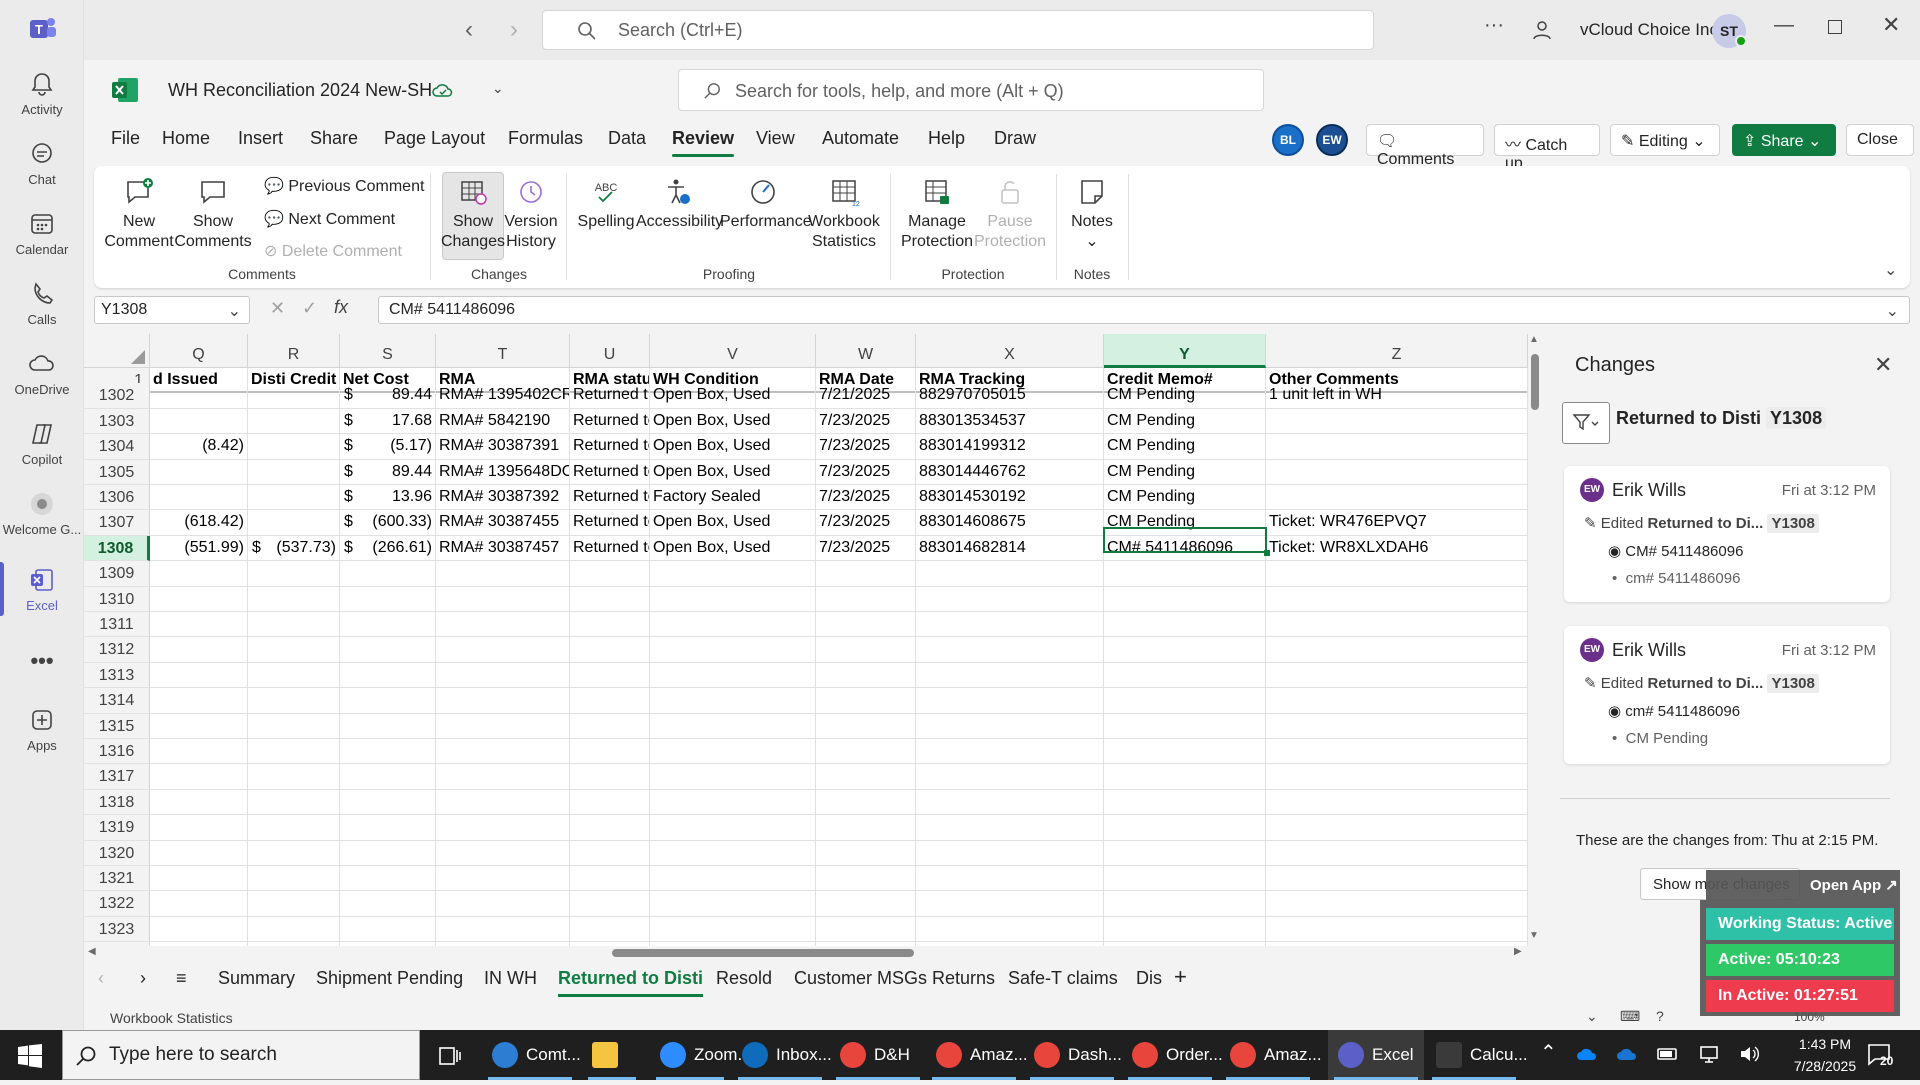 The image size is (1920, 1085). Describe the element at coordinates (434, 138) in the screenshot. I see `menu-page-layout: Page Layout` at that location.